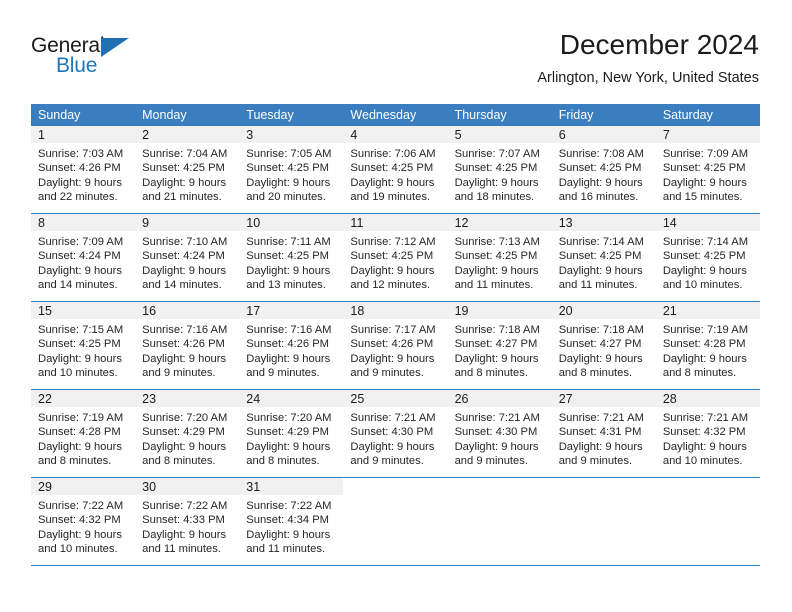 This screenshot has height=612, width=792. I want to click on day-number-band: 3, so click(291, 134).